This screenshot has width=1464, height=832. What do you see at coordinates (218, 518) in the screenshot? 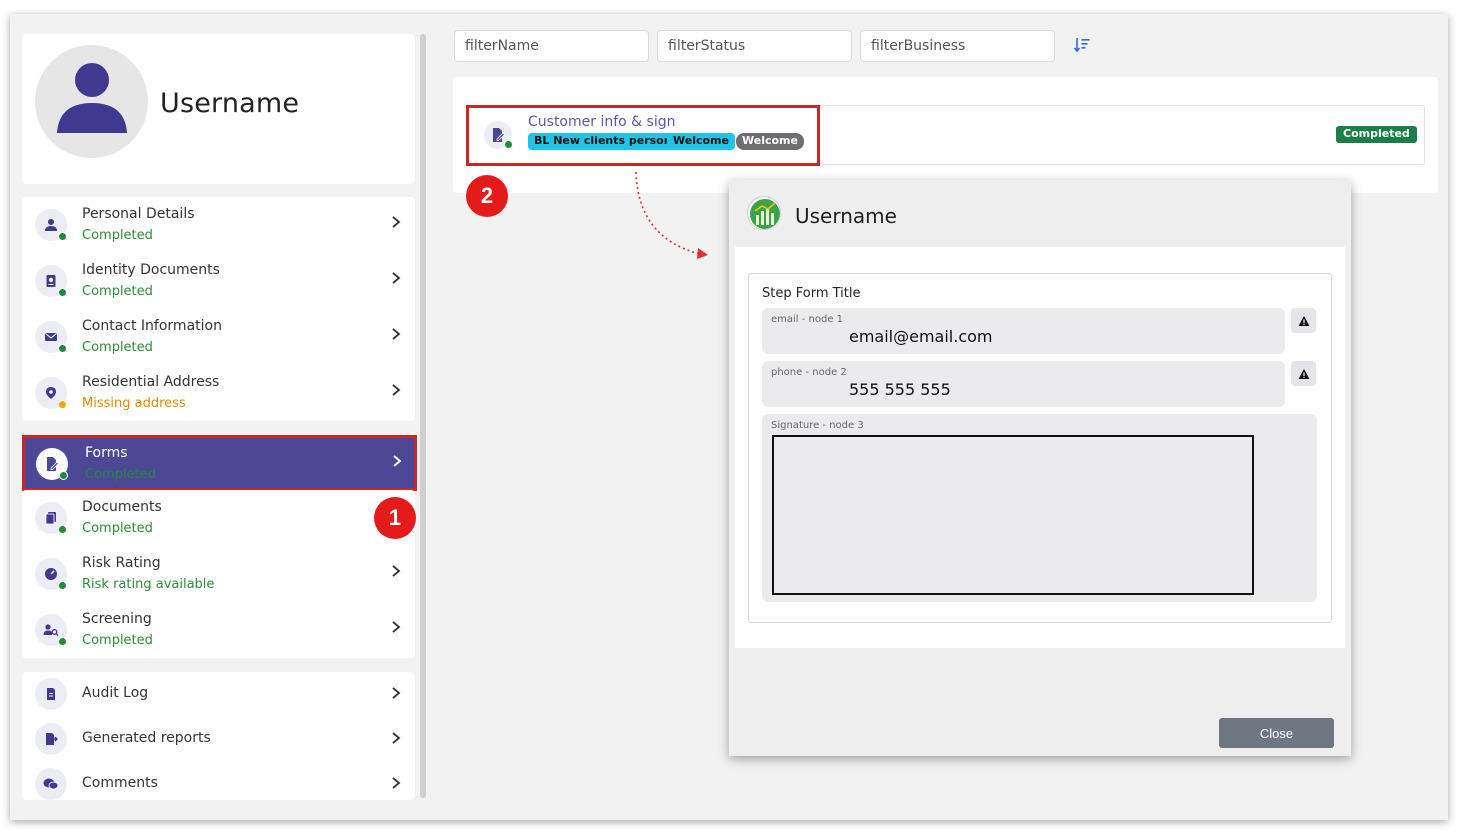
I see `sidebar-item-documents: Documents Completed` at bounding box center [218, 518].